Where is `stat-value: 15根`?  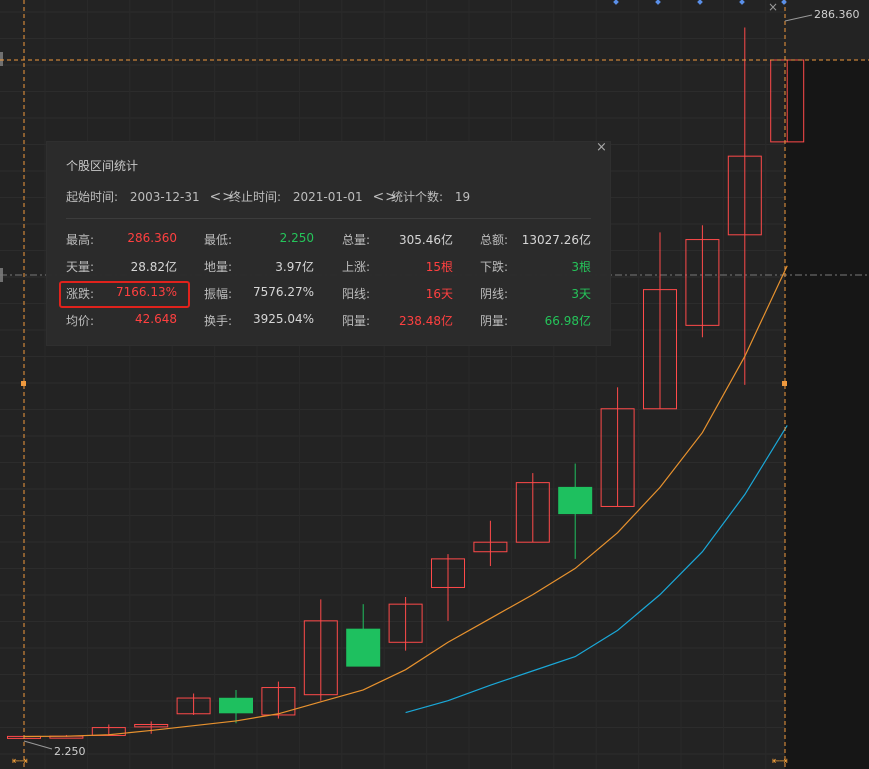
stat-value: 15根 is located at coordinates (439, 267).